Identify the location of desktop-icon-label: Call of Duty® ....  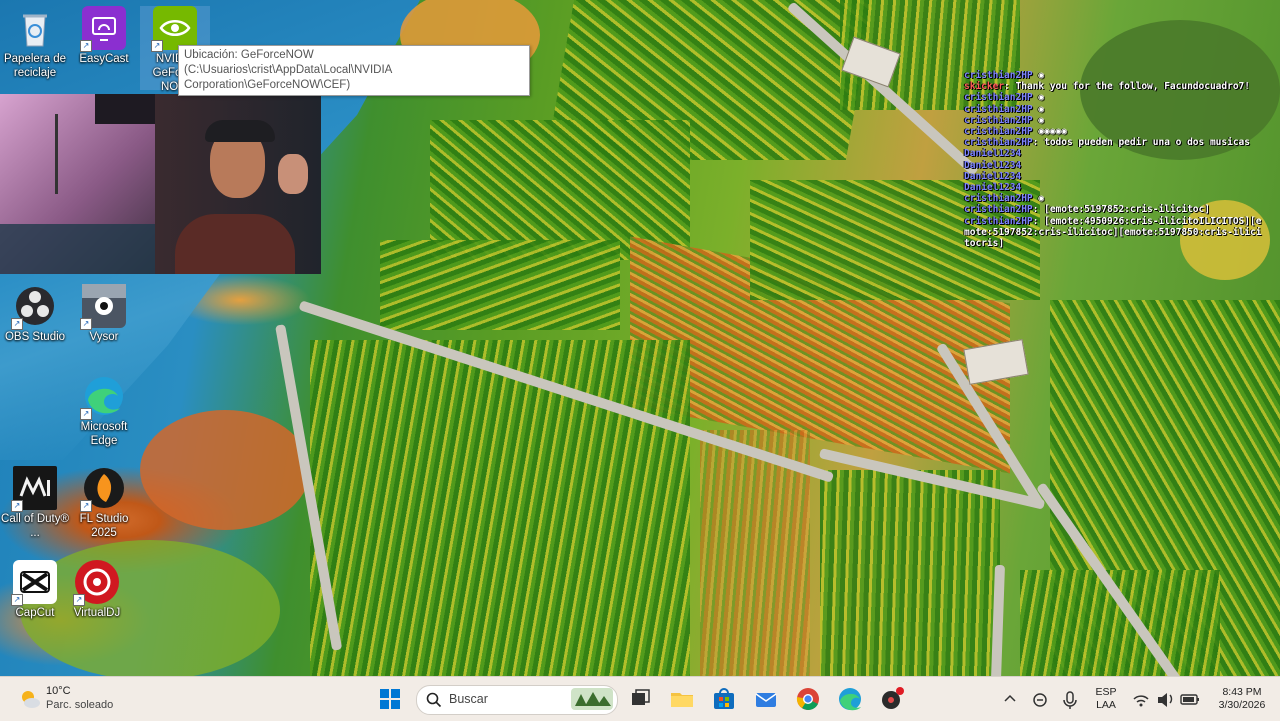
(35, 526).